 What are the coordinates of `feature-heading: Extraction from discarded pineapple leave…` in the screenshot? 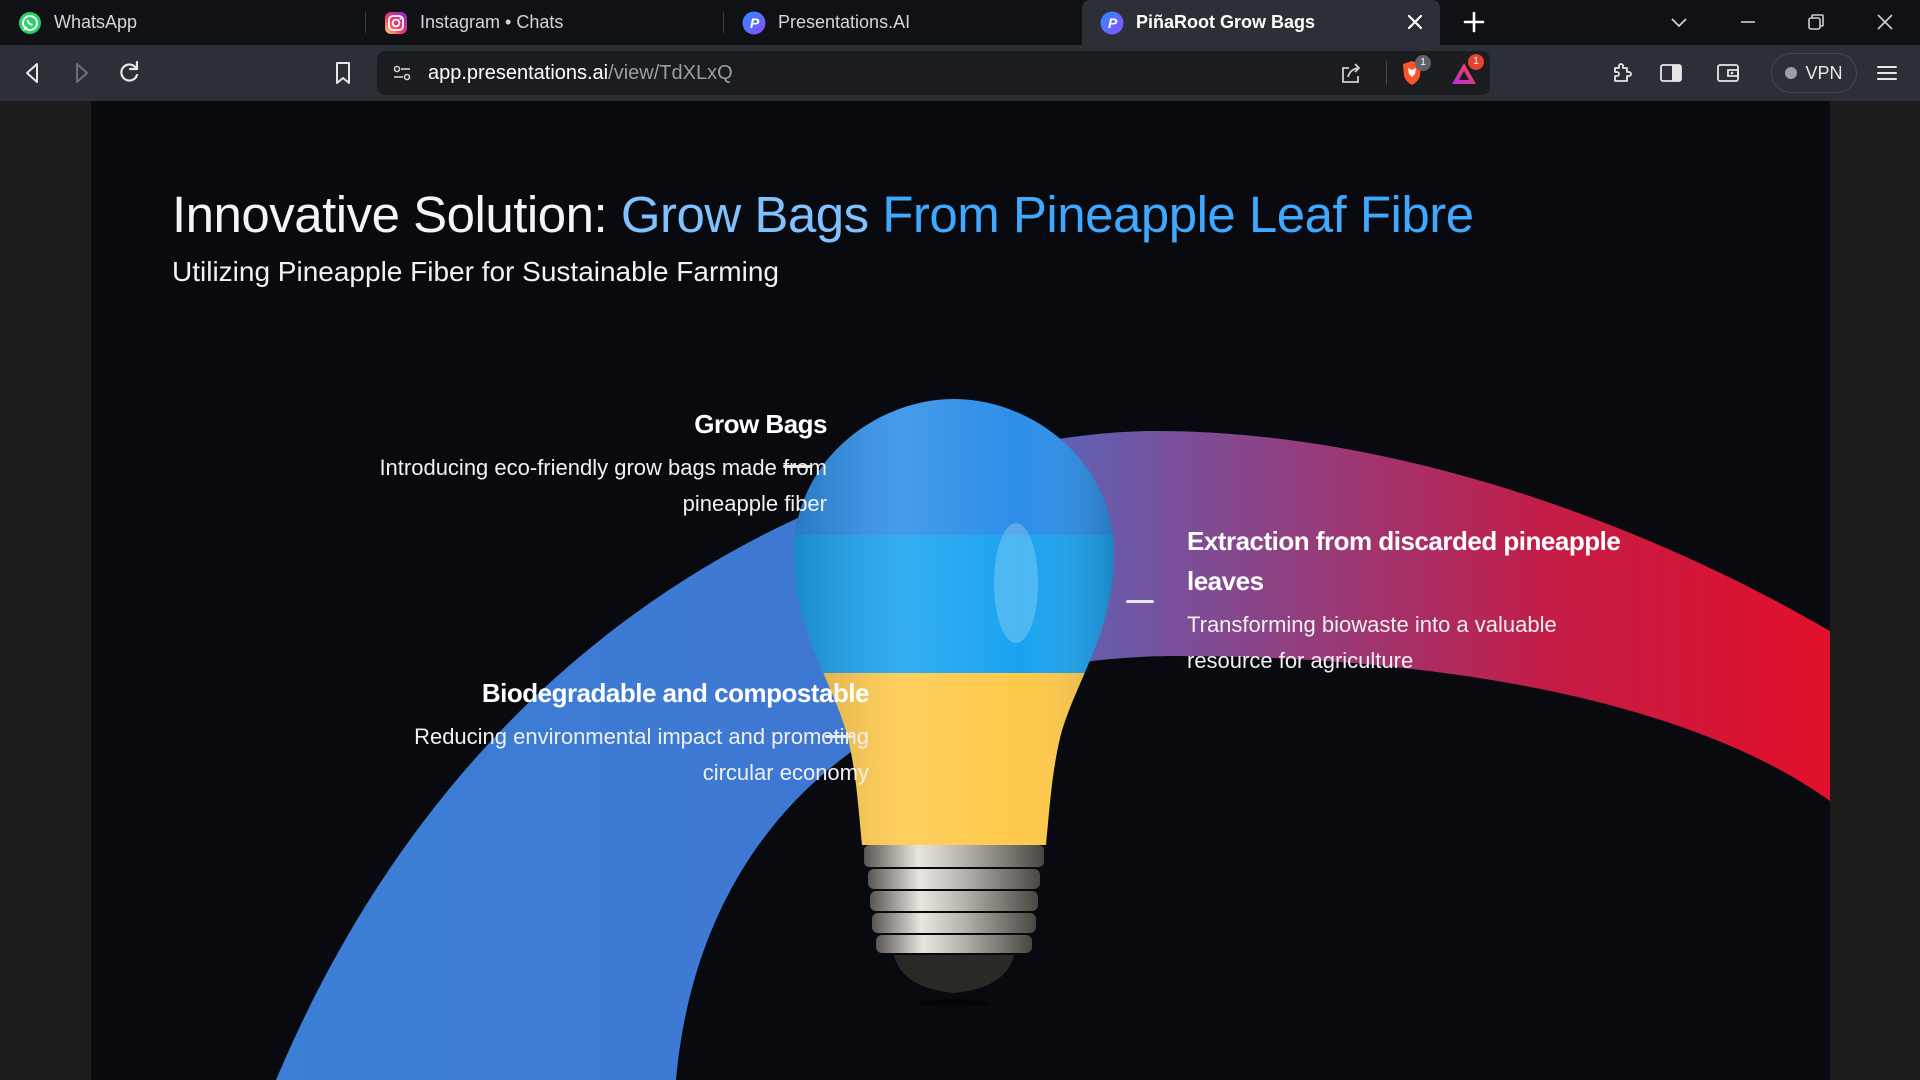 It's located at (1427, 561).